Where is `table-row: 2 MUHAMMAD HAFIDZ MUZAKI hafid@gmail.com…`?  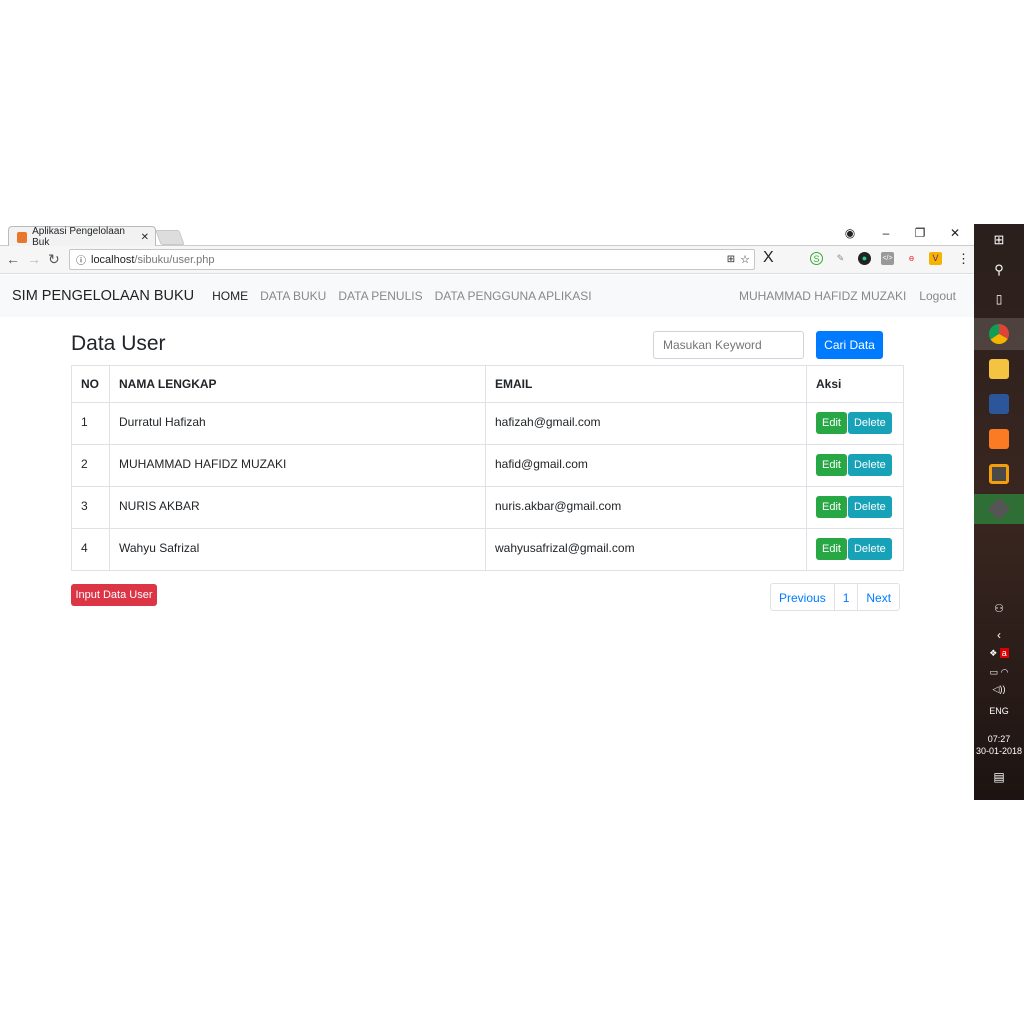 table-row: 2 MUHAMMAD HAFIDZ MUZAKI hafid@gmail.com… is located at coordinates (487, 465).